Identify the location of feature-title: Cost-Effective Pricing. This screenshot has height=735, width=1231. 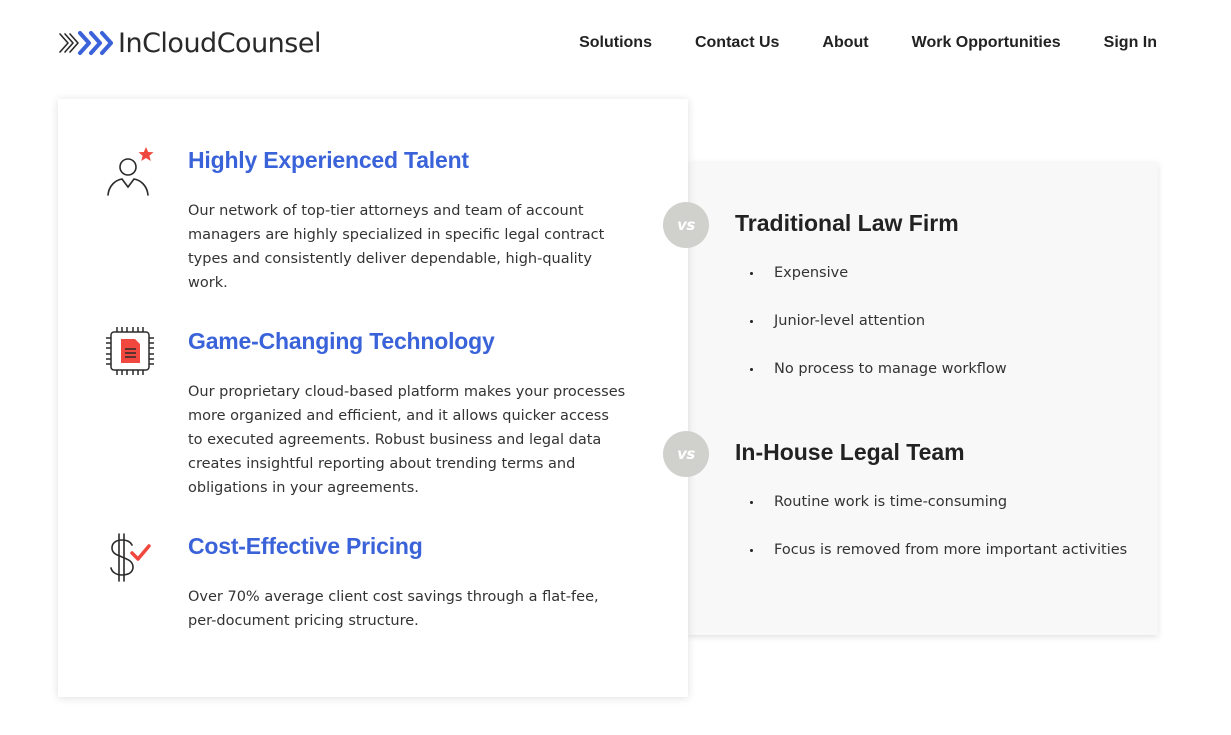
(305, 546).